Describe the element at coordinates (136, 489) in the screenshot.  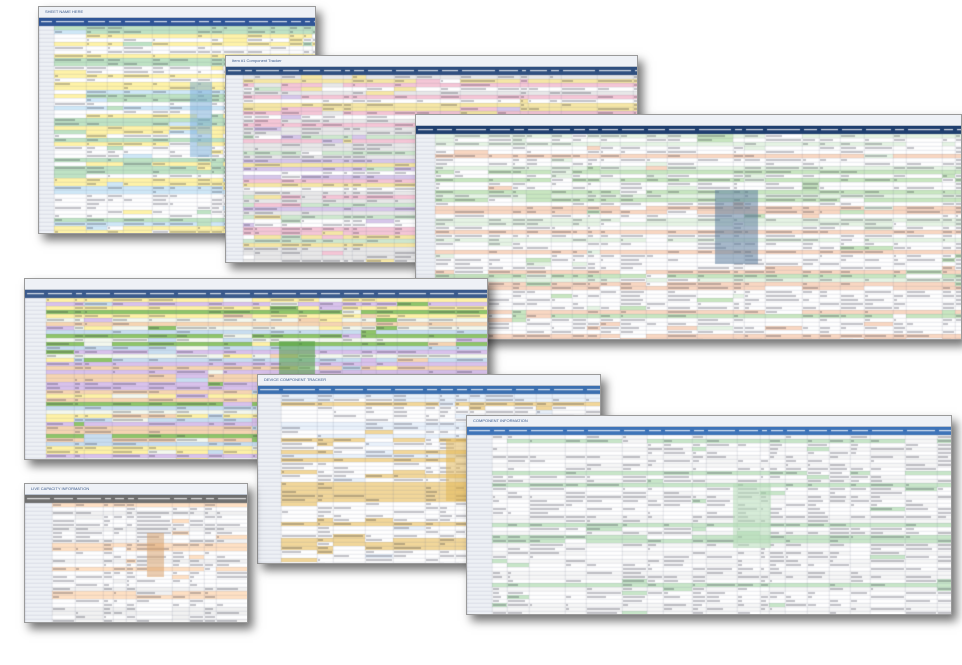
I see `sheet-title: LIVE CAPACITY INFORMATION` at that location.